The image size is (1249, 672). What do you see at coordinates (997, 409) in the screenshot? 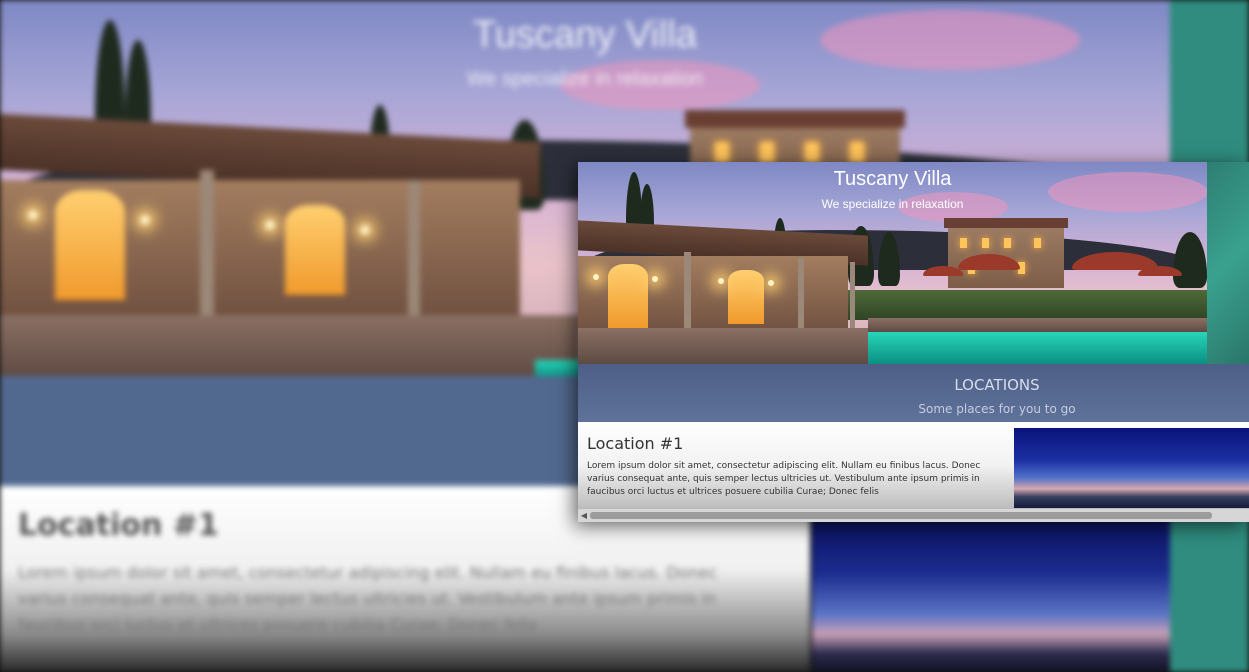
I see `locations-subheading: Some places for you to go` at bounding box center [997, 409].